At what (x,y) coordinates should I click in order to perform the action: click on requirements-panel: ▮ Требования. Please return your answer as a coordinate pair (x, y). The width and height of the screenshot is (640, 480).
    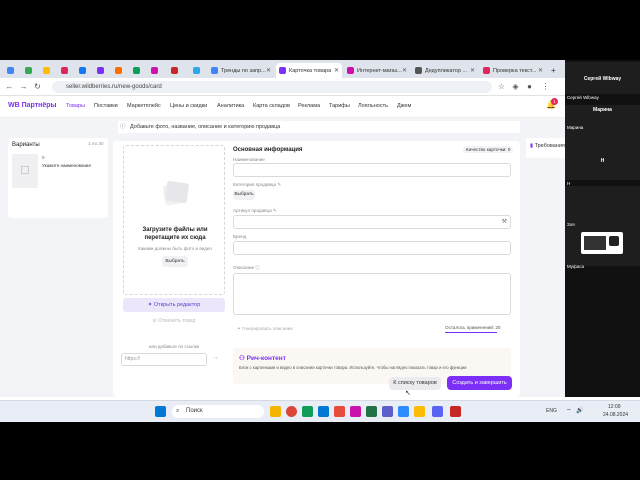
    Looking at the image, I should click on (545, 148).